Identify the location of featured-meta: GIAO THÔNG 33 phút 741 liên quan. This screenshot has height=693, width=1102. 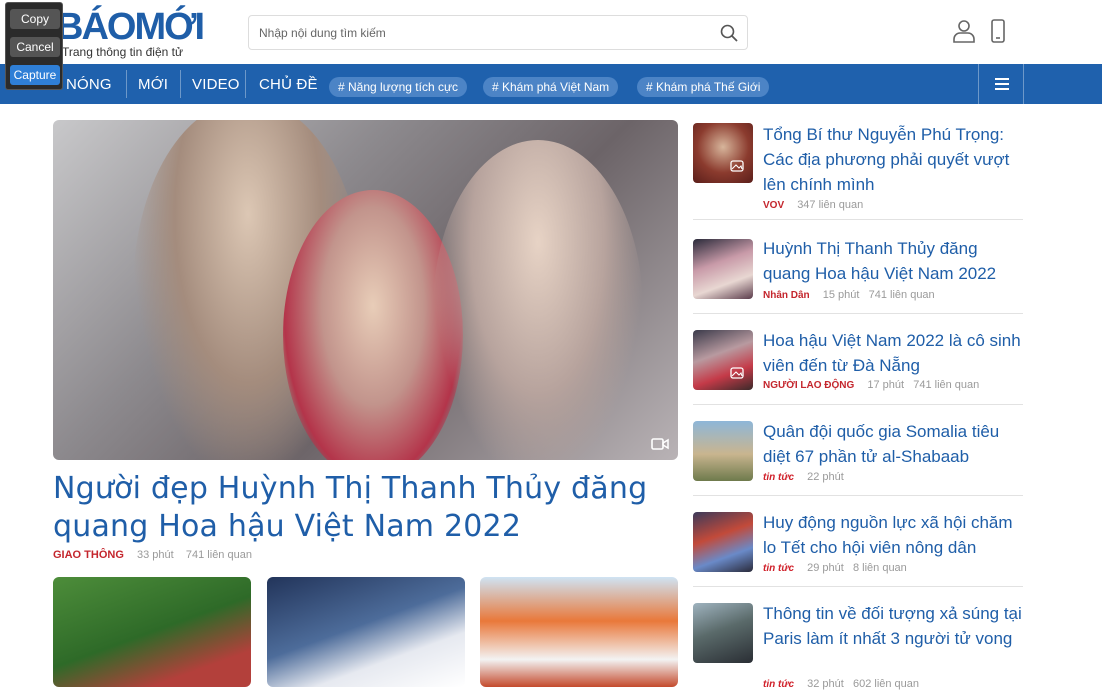
(152, 555).